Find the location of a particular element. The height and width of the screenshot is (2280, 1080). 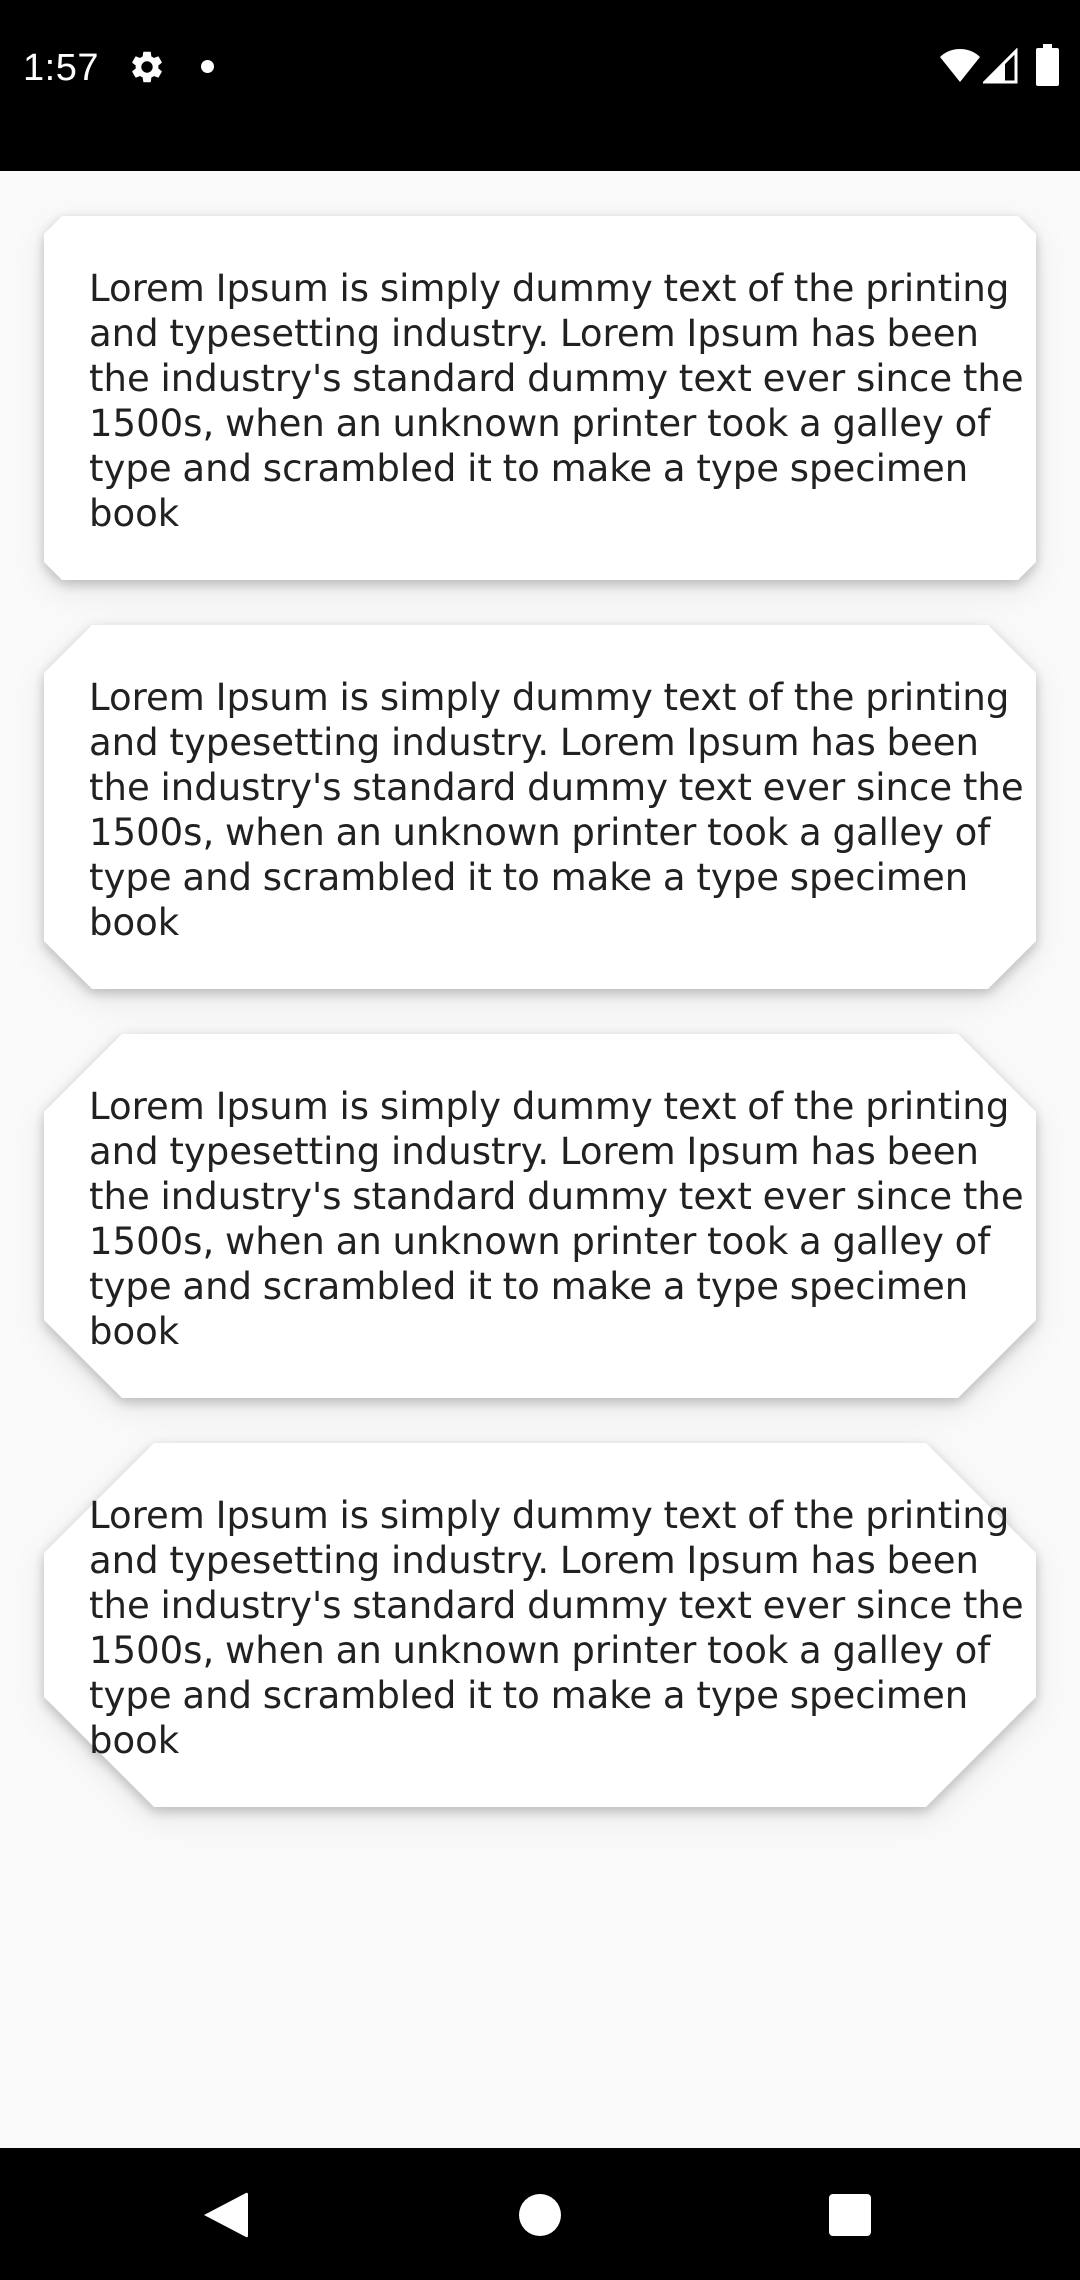

gear-icon is located at coordinates (147, 67).